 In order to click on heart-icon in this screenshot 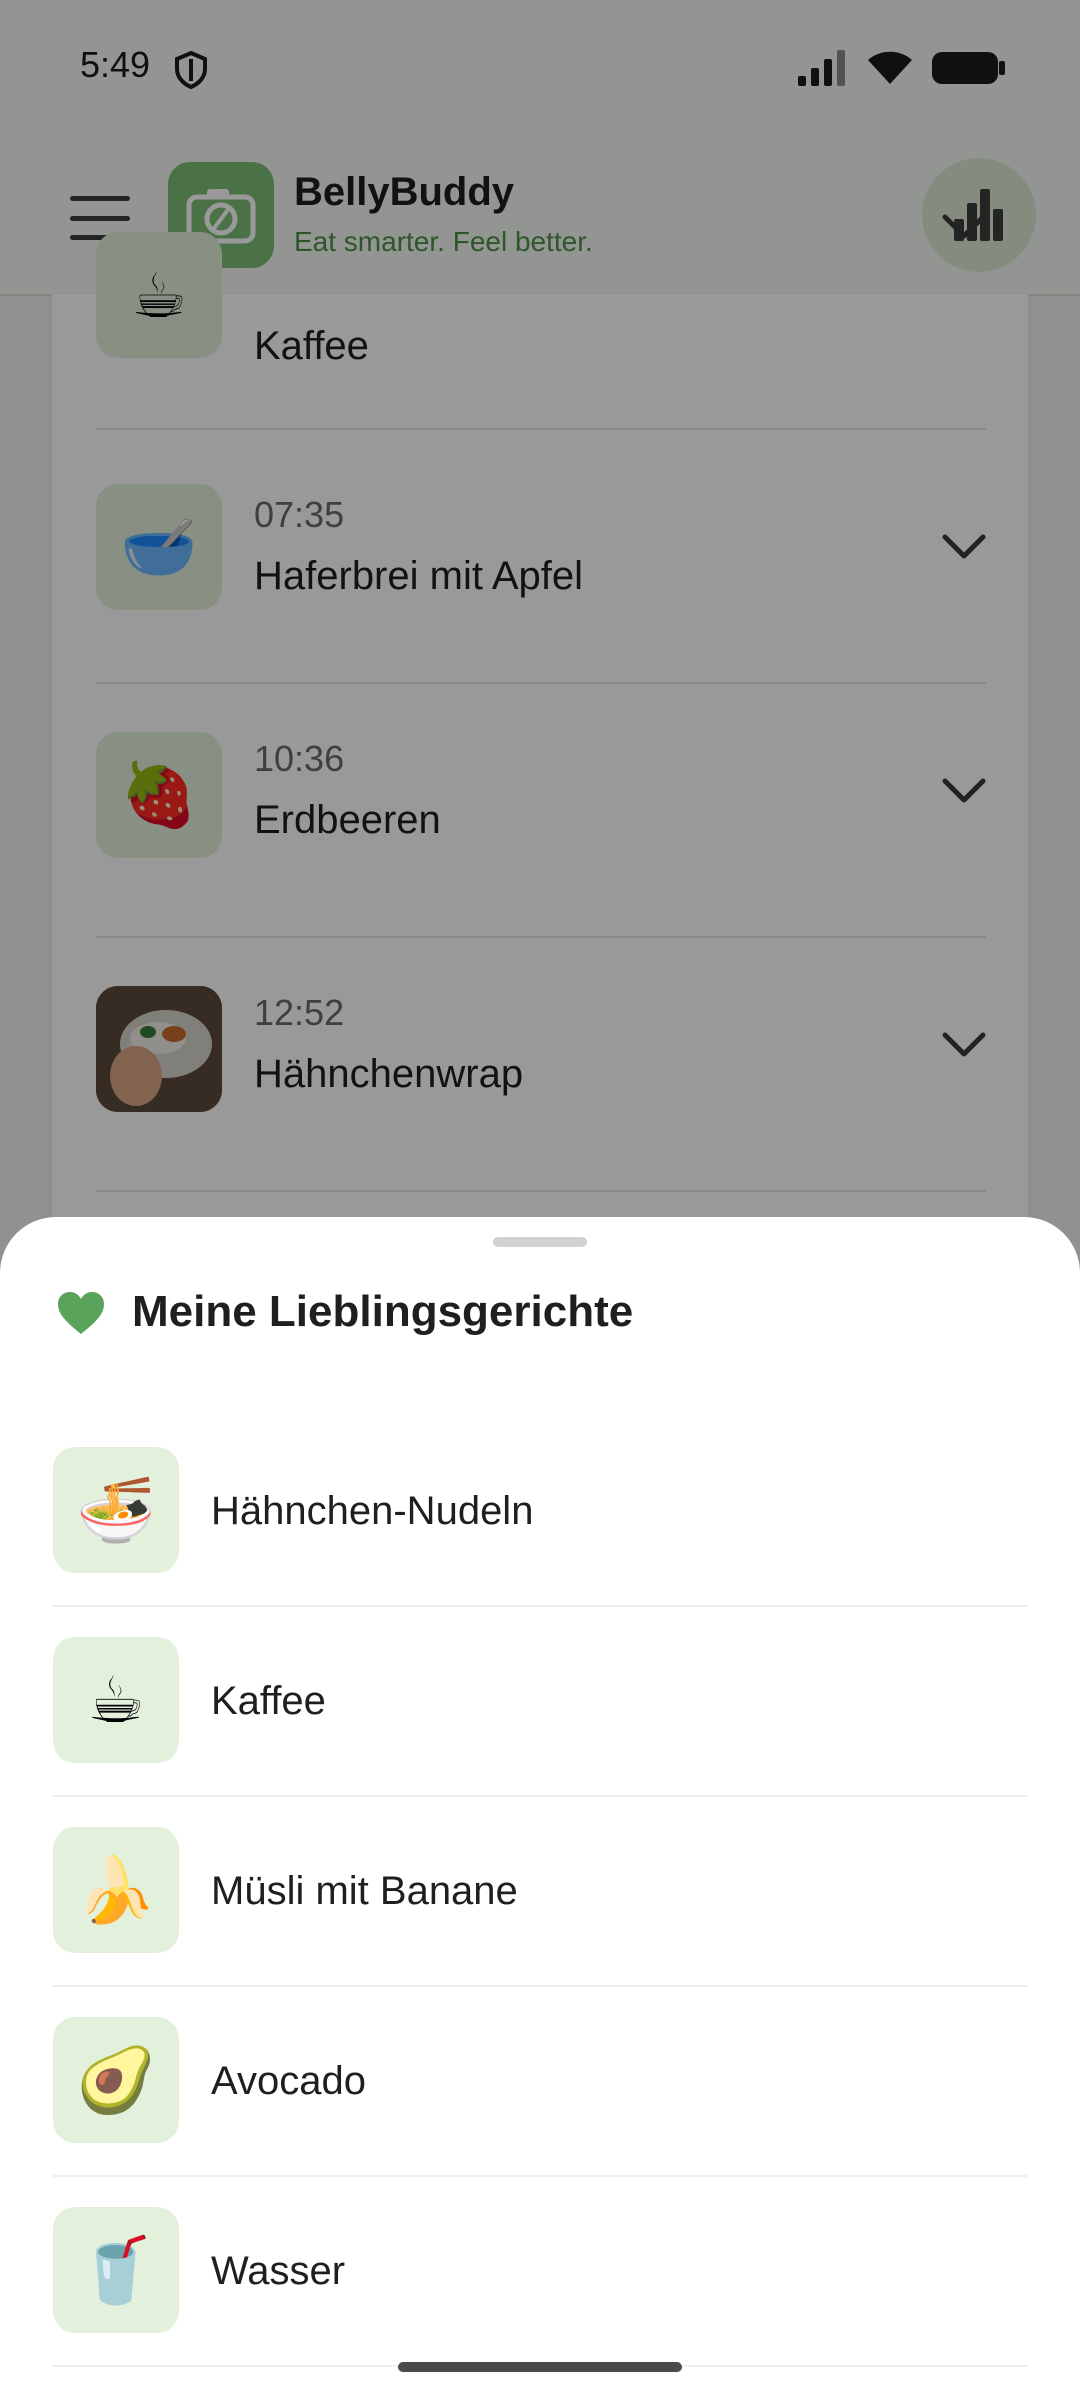, I will do `click(81, 1313)`.